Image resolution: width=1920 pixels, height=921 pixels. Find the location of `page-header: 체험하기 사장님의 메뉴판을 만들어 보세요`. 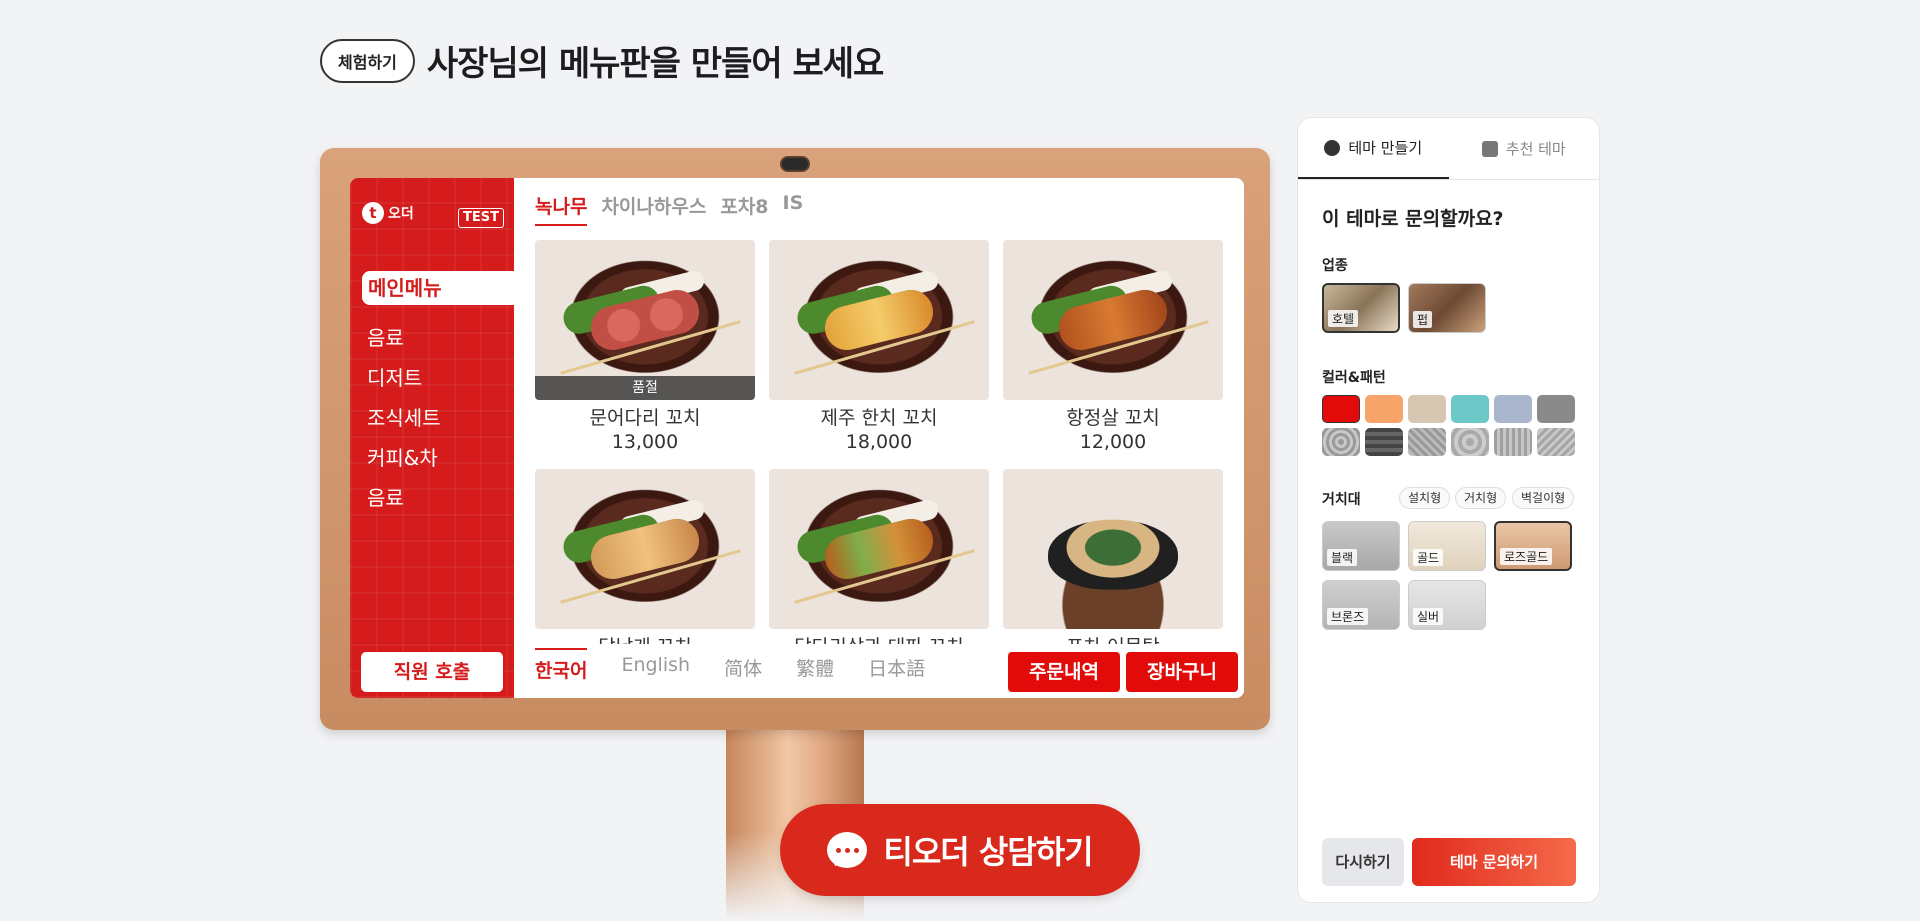

page-header: 체험하기 사장님의 메뉴판을 만들어 보세요 is located at coordinates (602, 60).